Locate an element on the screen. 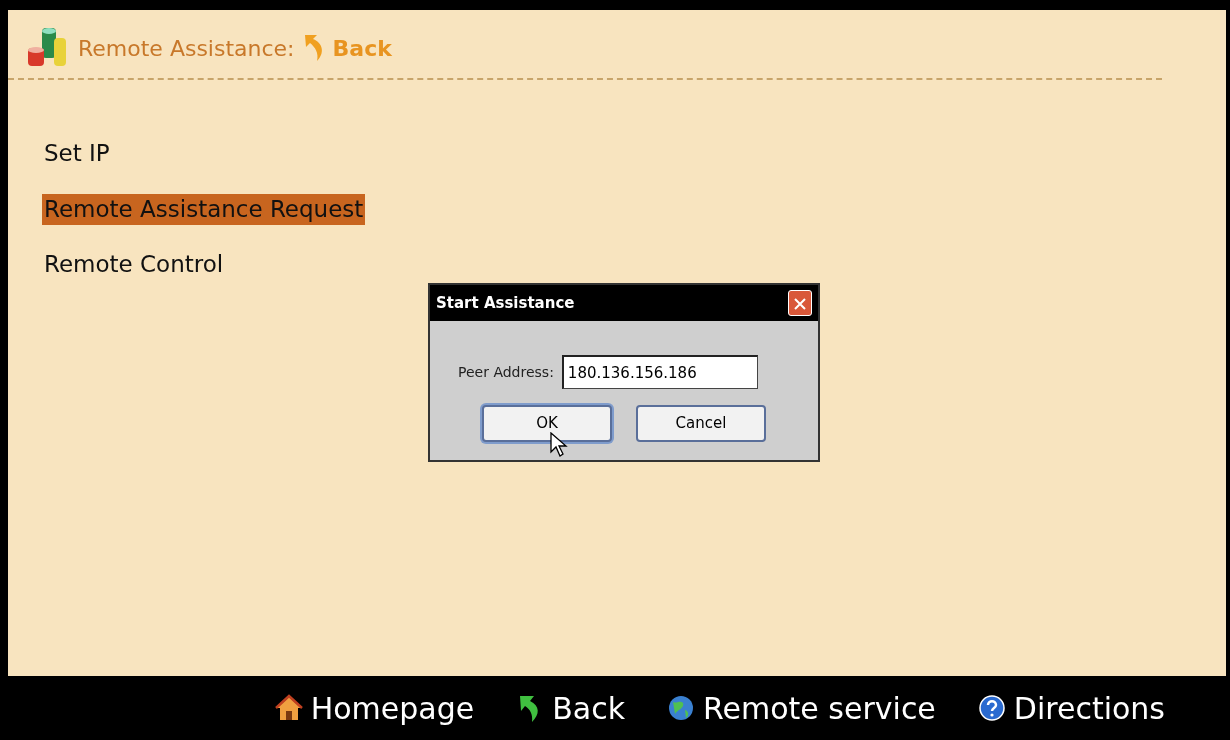  menu-item: Remote Assistance Request is located at coordinates (204, 209).